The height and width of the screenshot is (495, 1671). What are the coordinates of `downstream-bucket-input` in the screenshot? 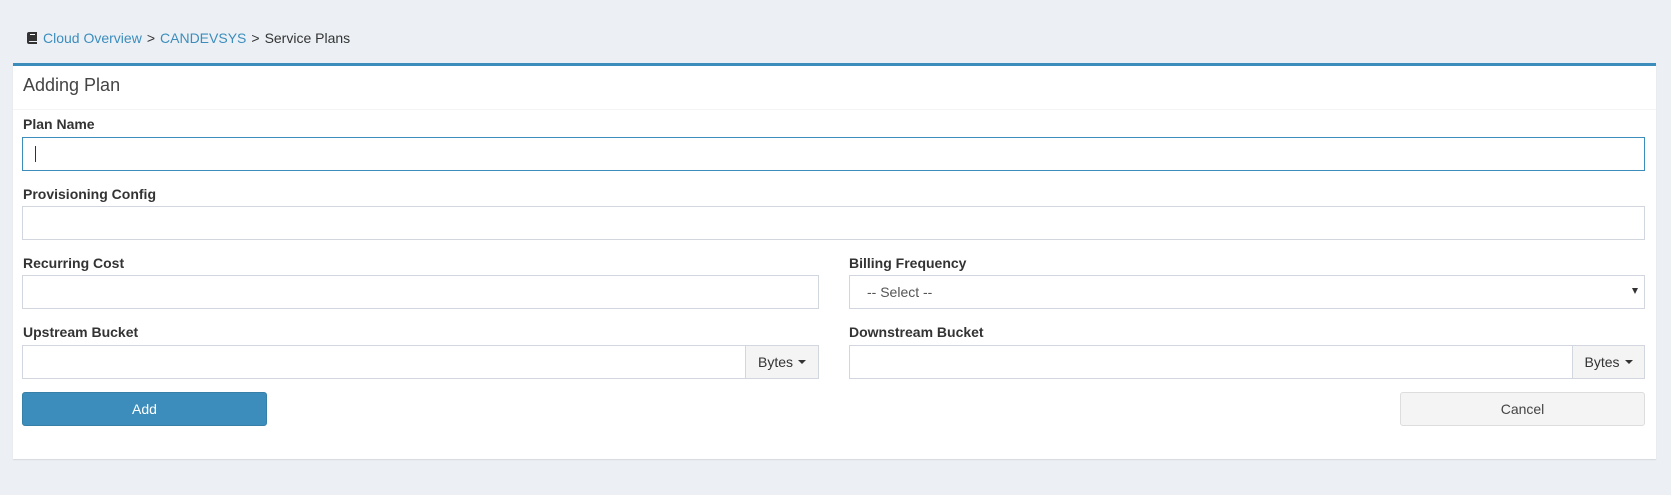 It's located at (1211, 362).